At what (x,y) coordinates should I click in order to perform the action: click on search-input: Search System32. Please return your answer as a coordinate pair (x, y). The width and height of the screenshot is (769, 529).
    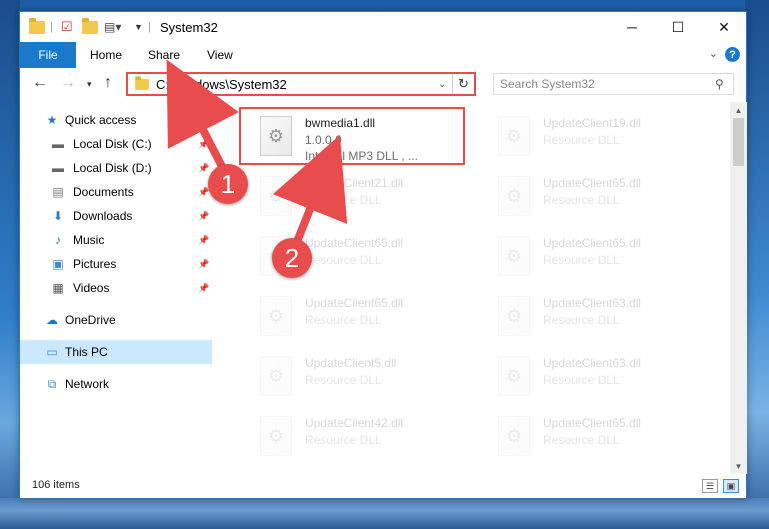
    Looking at the image, I should click on (607, 84).